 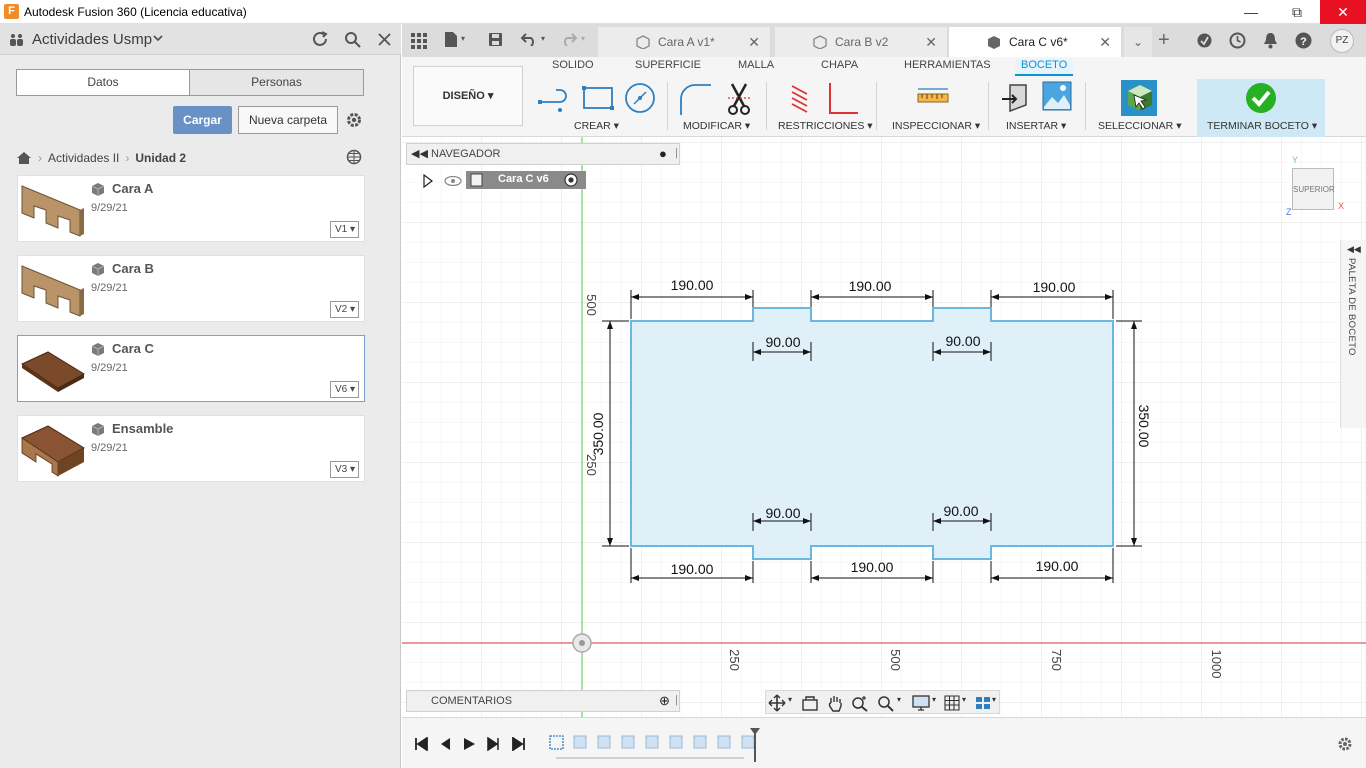 I want to click on viewports-caret: ▾, so click(x=994, y=699).